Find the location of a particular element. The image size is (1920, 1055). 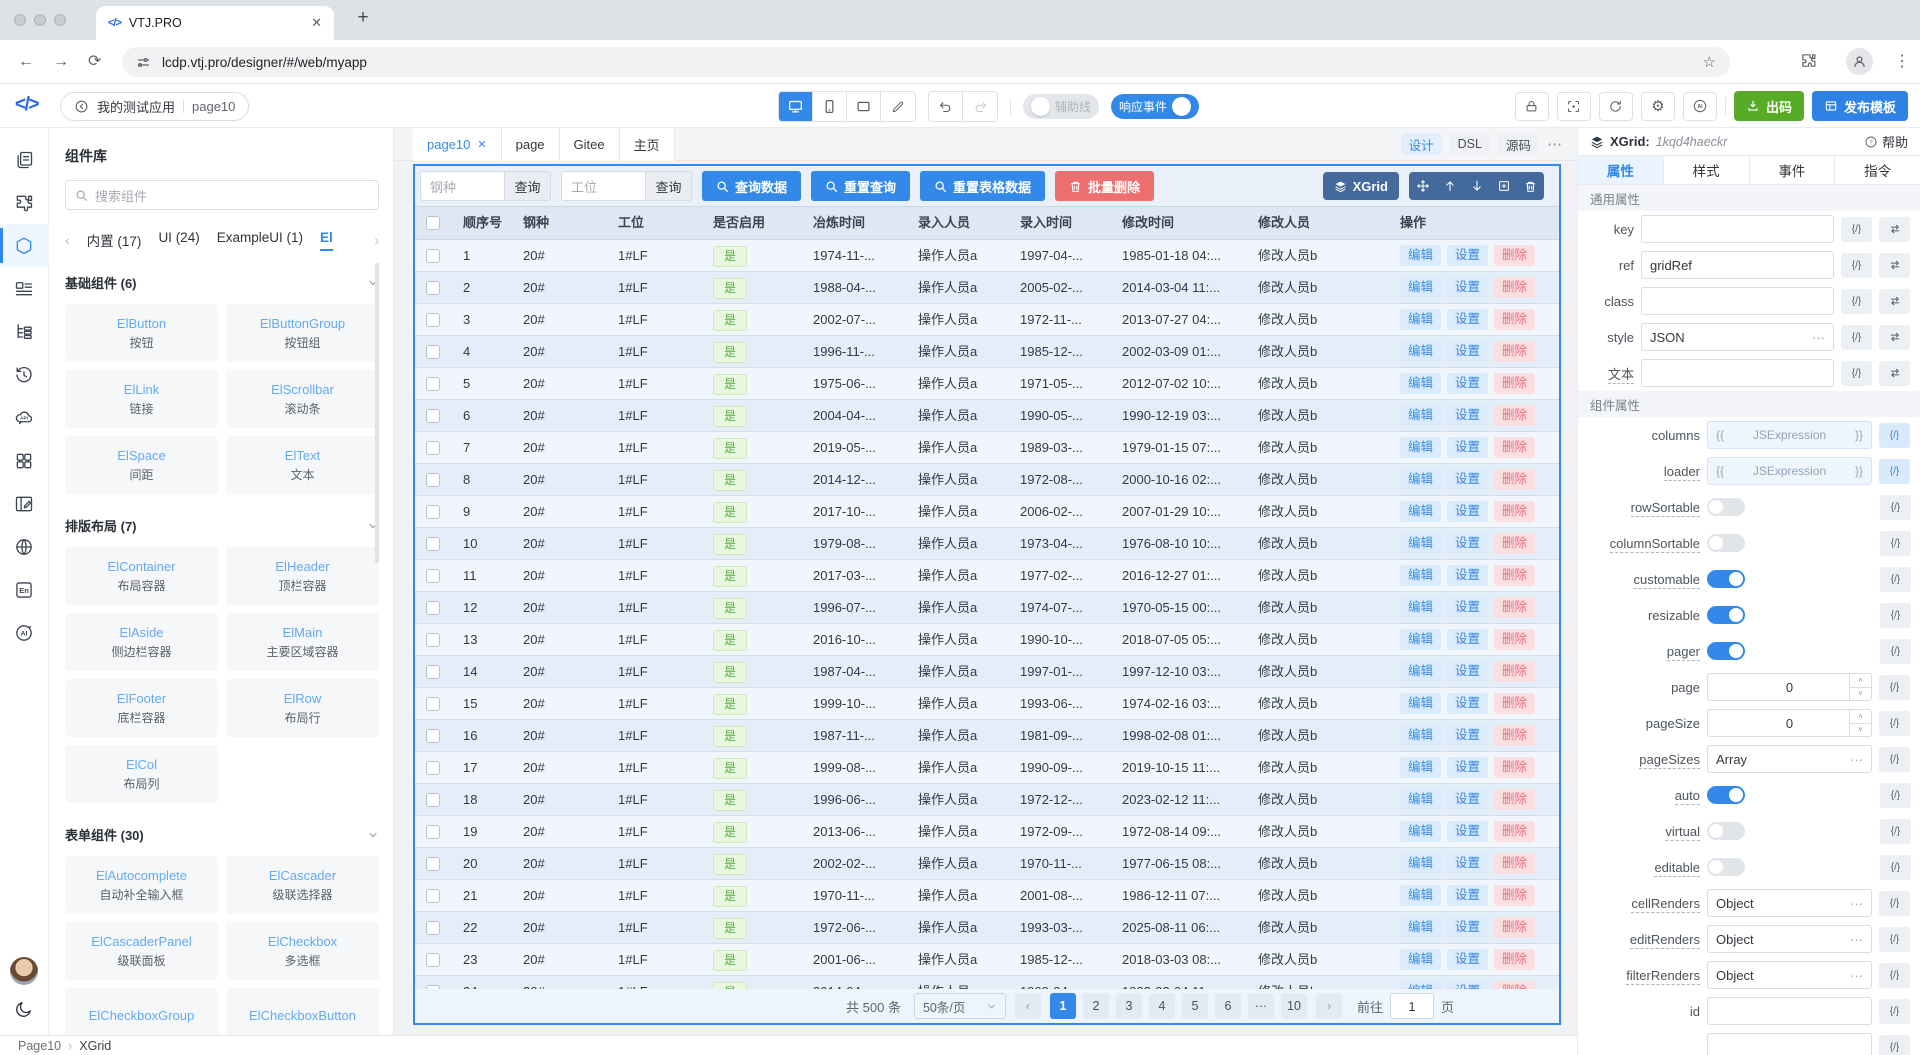

class-input is located at coordinates (1737, 301).